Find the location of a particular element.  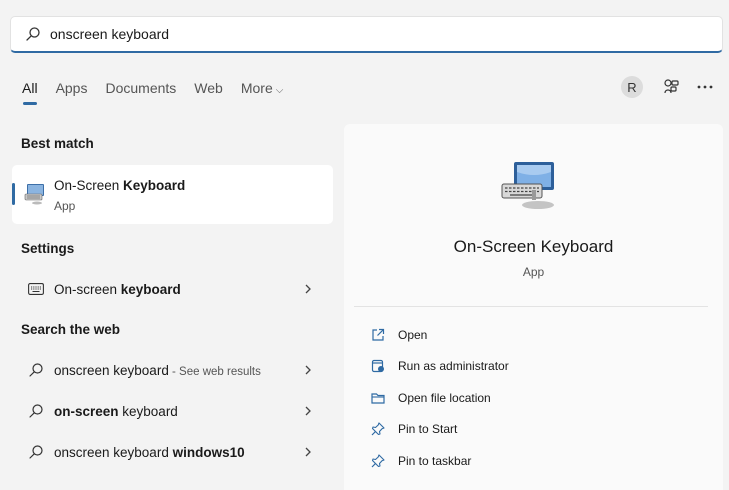

web-result-1-label: onscreen keyboard - See web results is located at coordinates (157, 370).